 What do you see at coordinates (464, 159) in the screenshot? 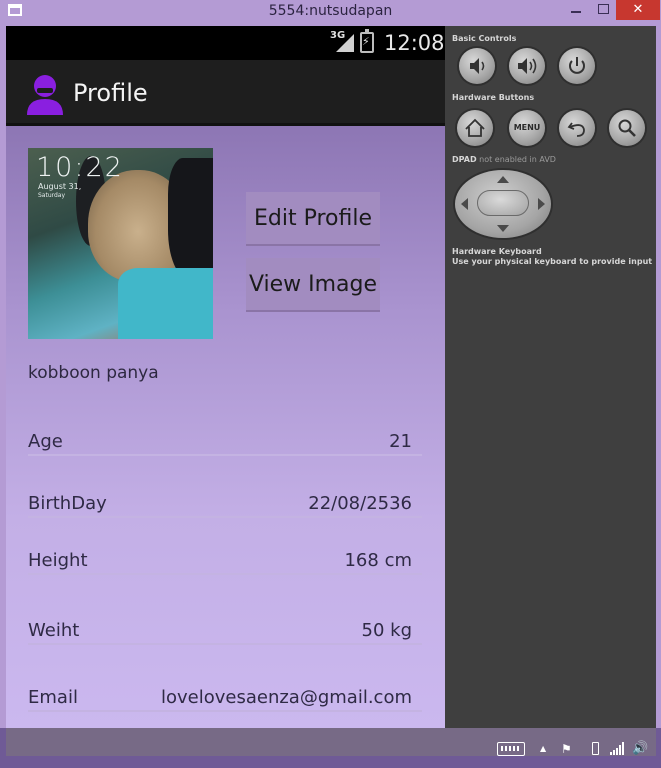
I see `dpad-label: DPAD` at bounding box center [464, 159].